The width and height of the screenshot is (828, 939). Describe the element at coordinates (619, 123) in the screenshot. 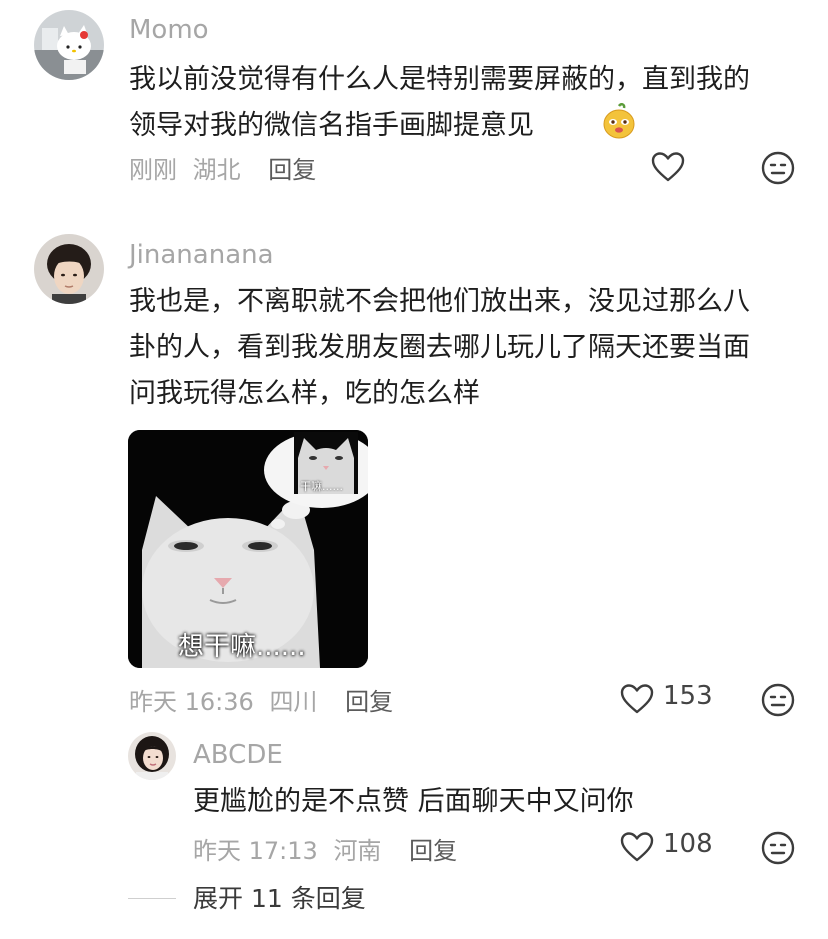

I see `pear-emoji-icon` at that location.